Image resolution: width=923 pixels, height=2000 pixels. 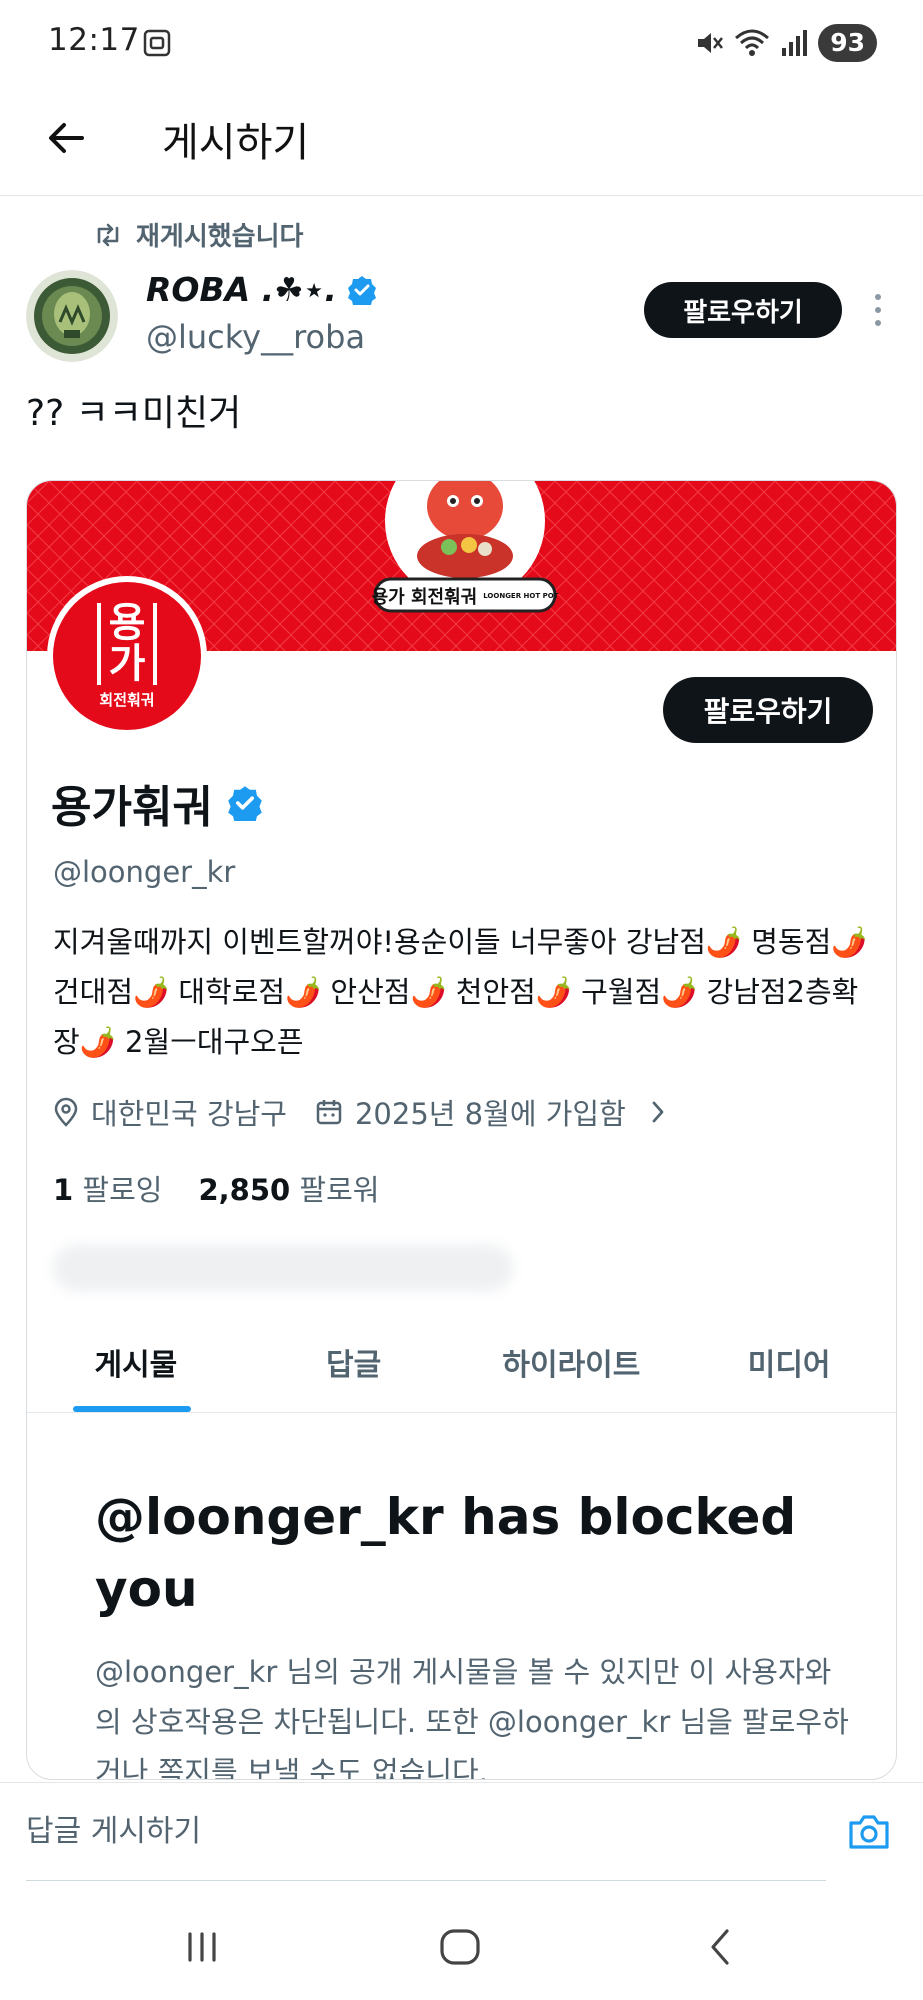 What do you see at coordinates (768, 710) in the screenshot?
I see `profile-follow-button: 팔로우하기` at bounding box center [768, 710].